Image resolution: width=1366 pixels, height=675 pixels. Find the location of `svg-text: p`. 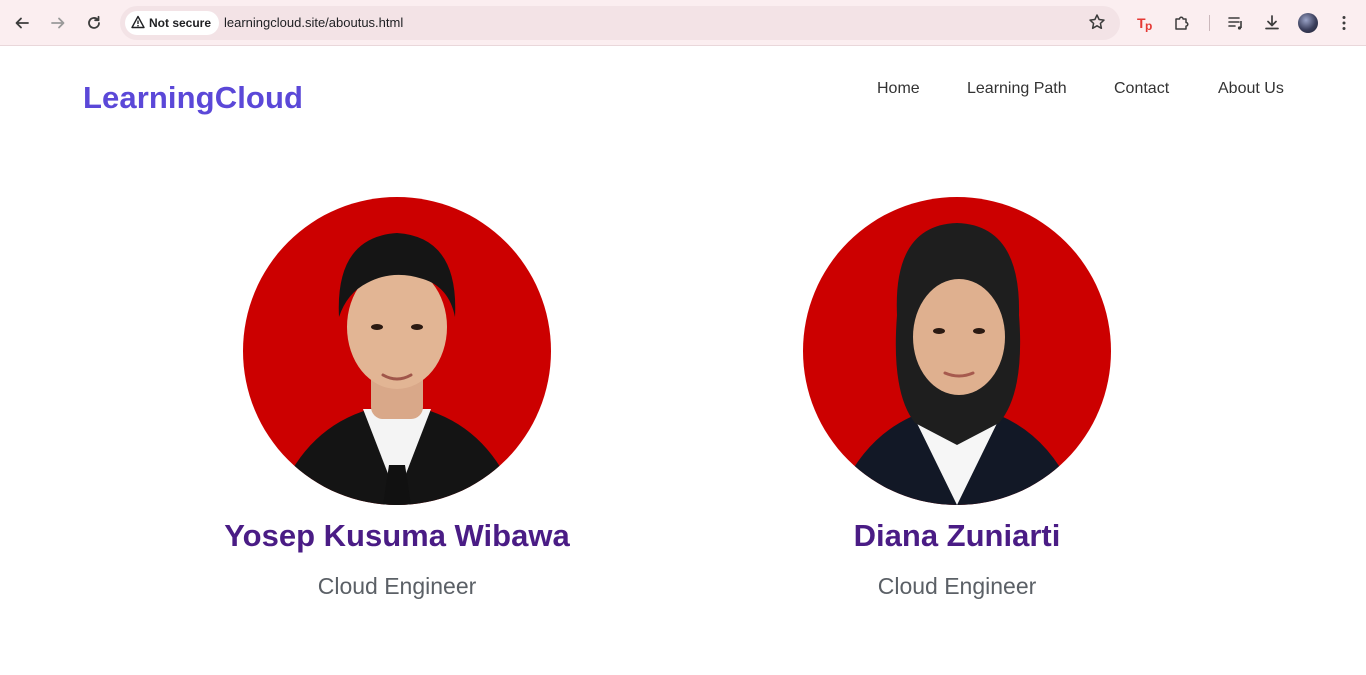

svg-text: p is located at coordinates (1148, 25).